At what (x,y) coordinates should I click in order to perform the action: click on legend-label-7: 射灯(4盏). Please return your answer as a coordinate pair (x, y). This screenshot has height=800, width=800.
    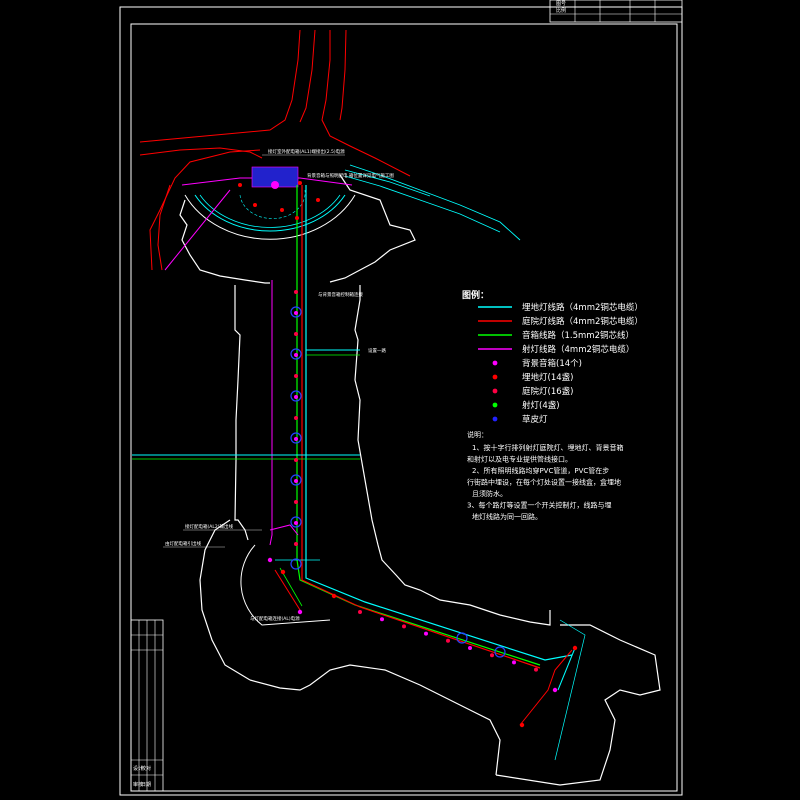
    Looking at the image, I should click on (541, 405).